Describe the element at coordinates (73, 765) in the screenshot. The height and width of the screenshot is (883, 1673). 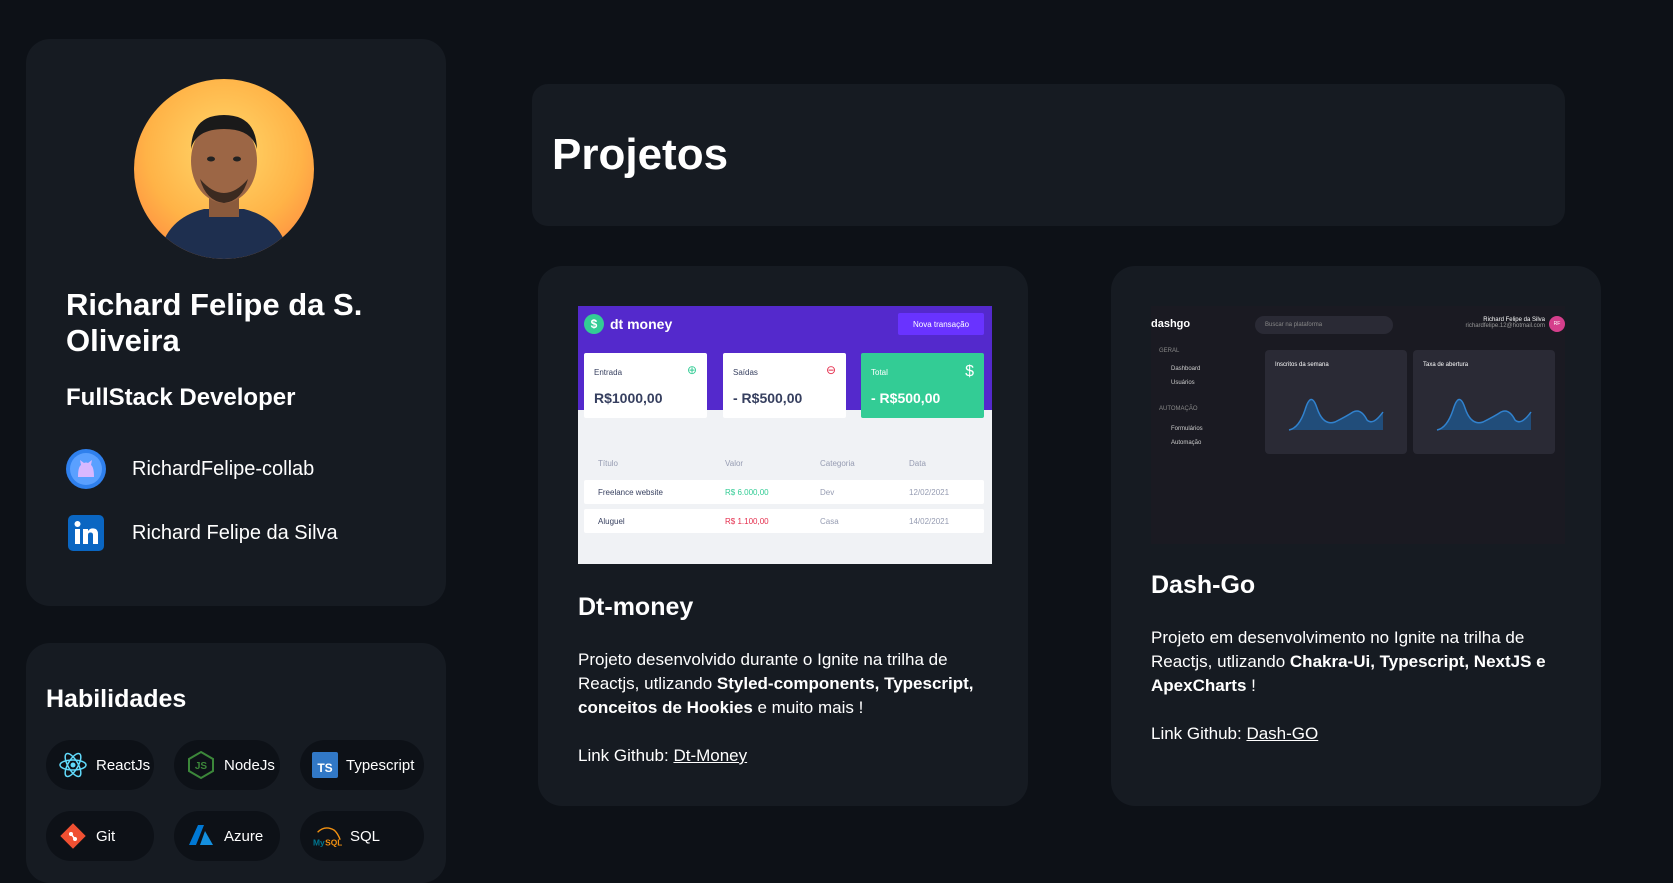
I see `react-icon` at that location.